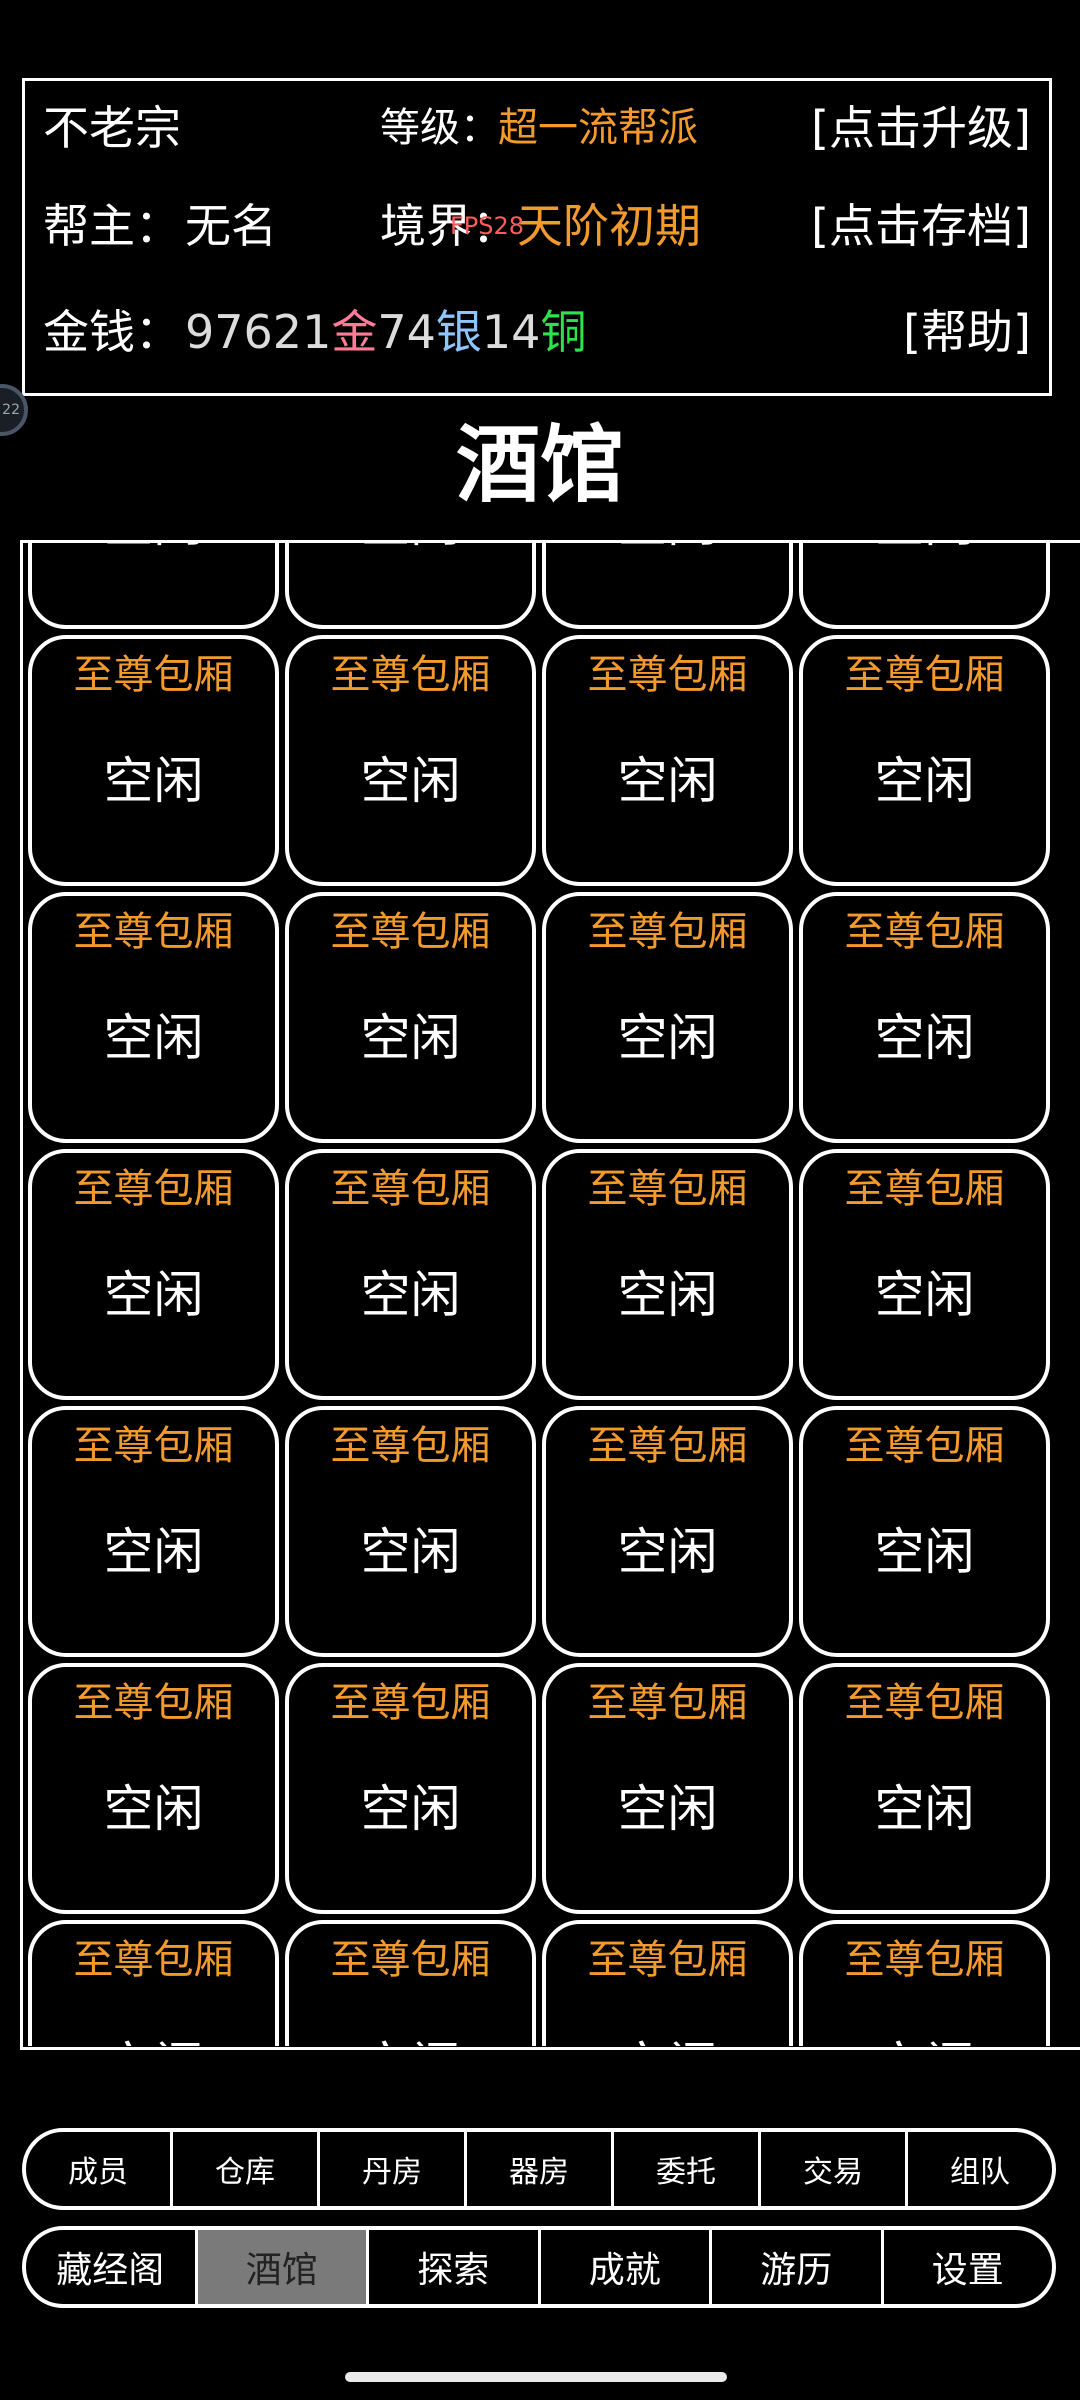  Describe the element at coordinates (487, 226) in the screenshot. I see `fps-counter: FPS28` at that location.